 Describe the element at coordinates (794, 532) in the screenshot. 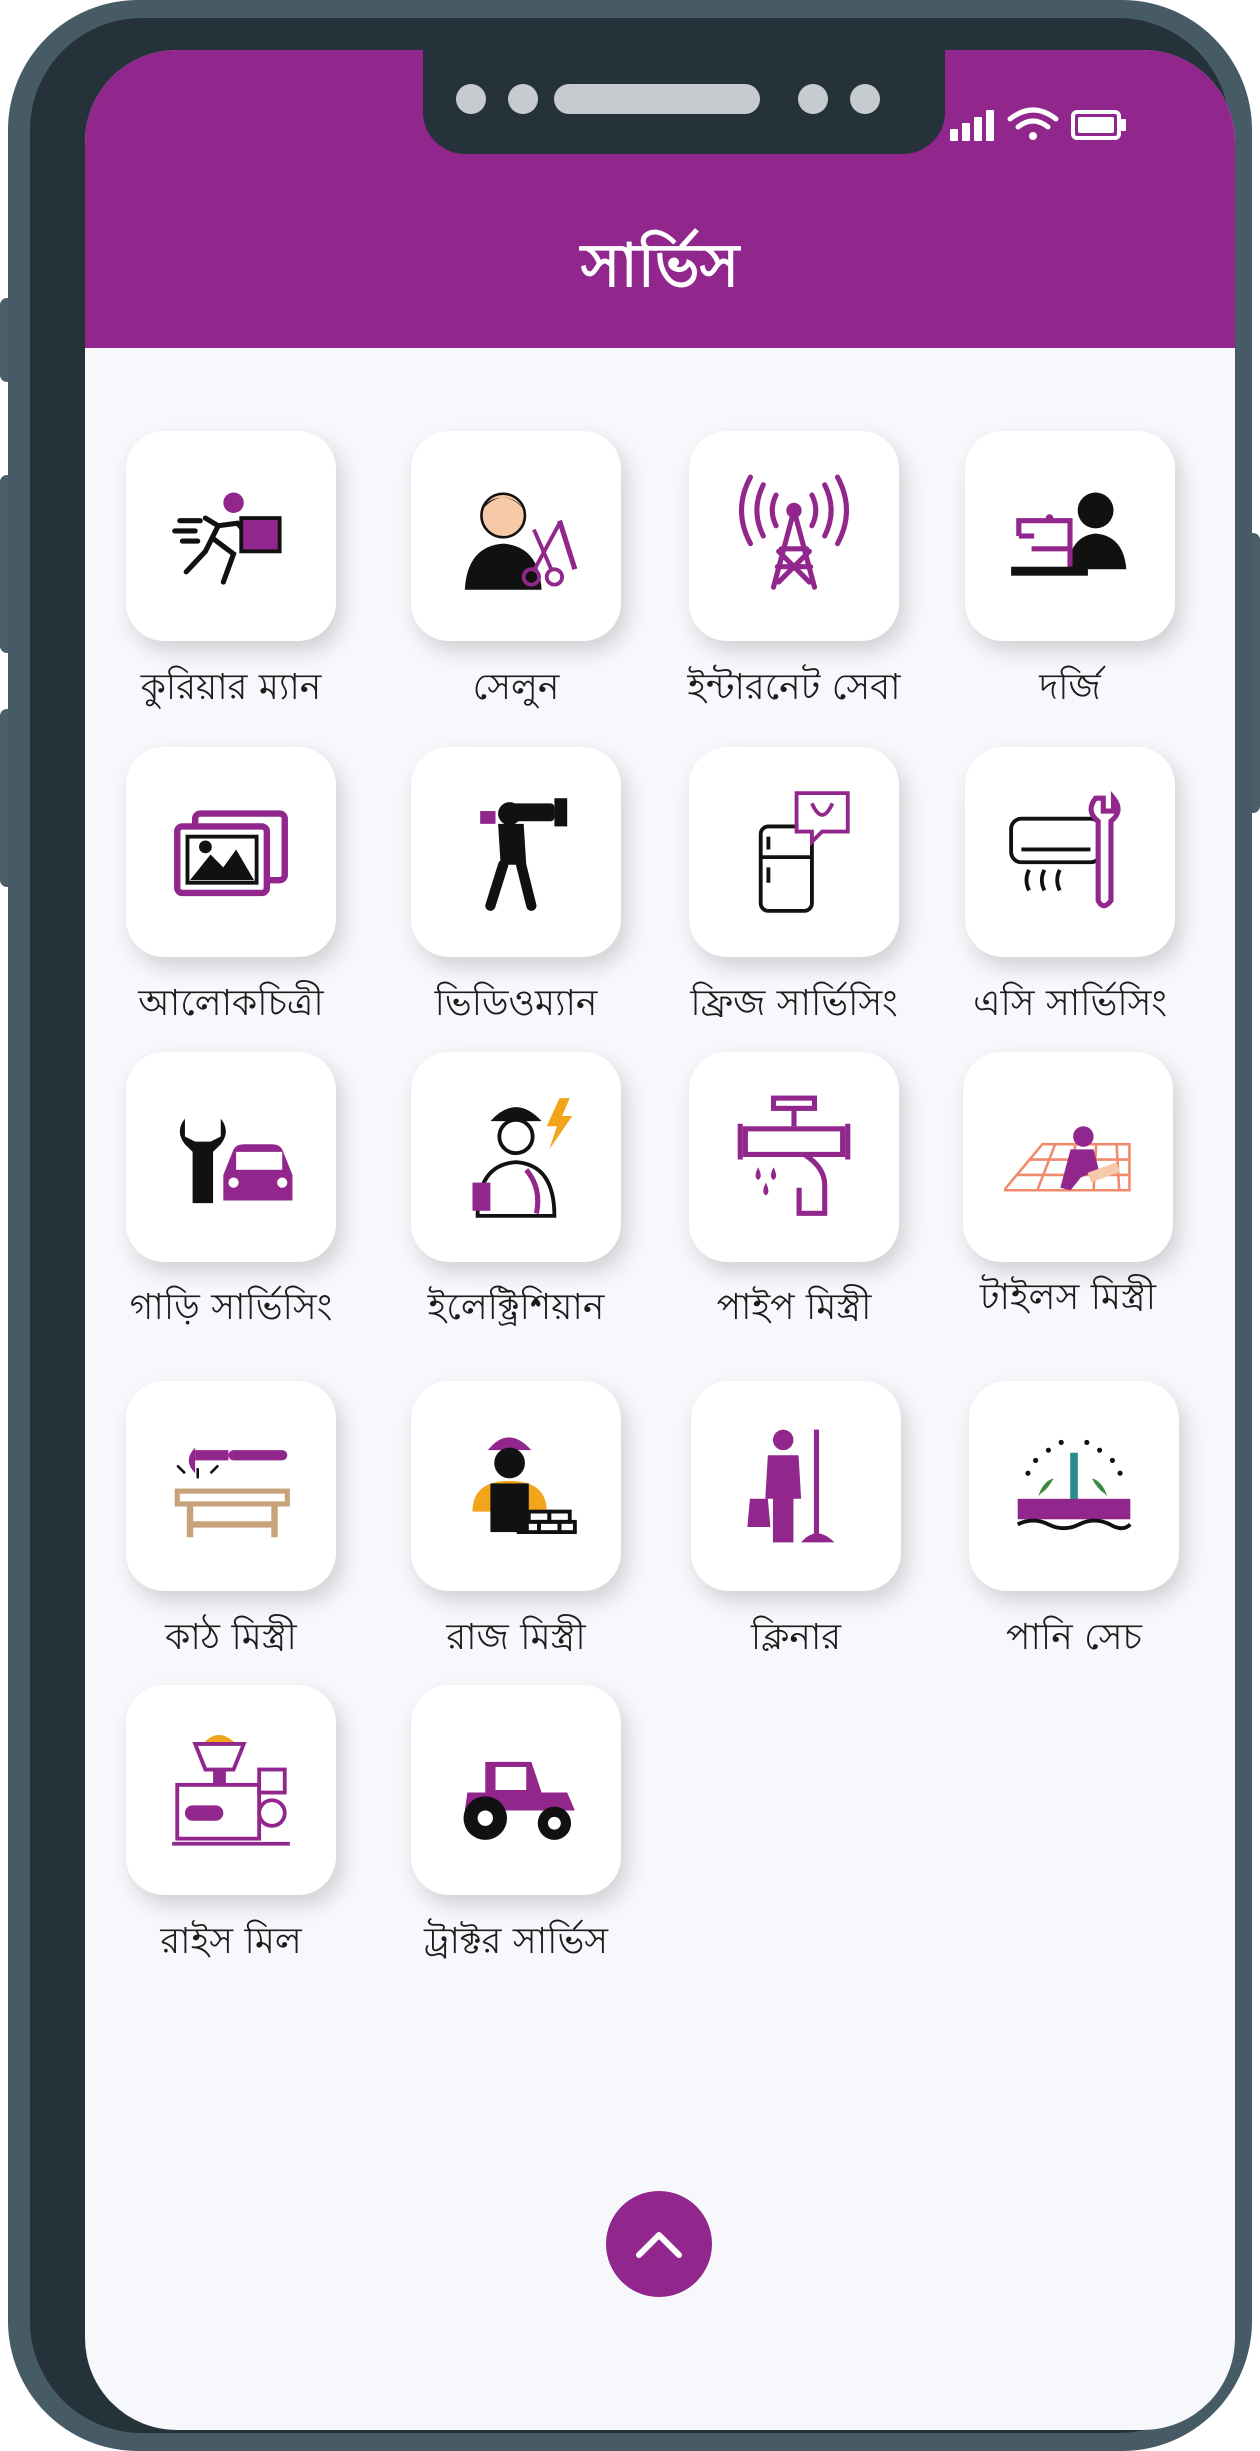

I see `internet-tower-icon` at that location.